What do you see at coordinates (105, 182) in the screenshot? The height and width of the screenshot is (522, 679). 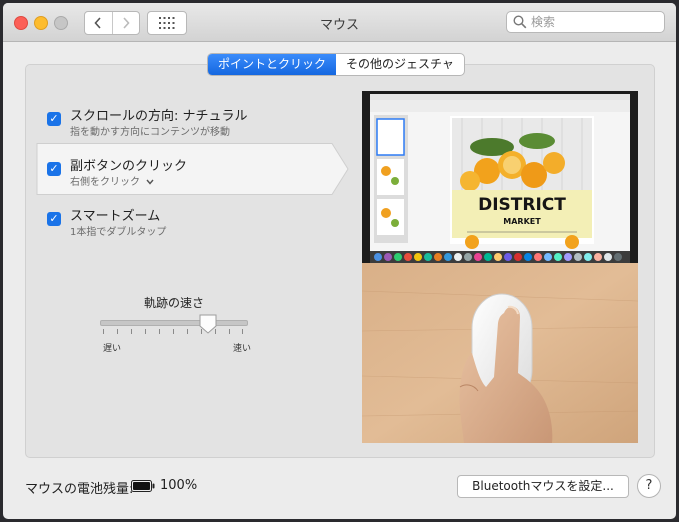 I see `secondary-click-description: 右側をクリック` at bounding box center [105, 182].